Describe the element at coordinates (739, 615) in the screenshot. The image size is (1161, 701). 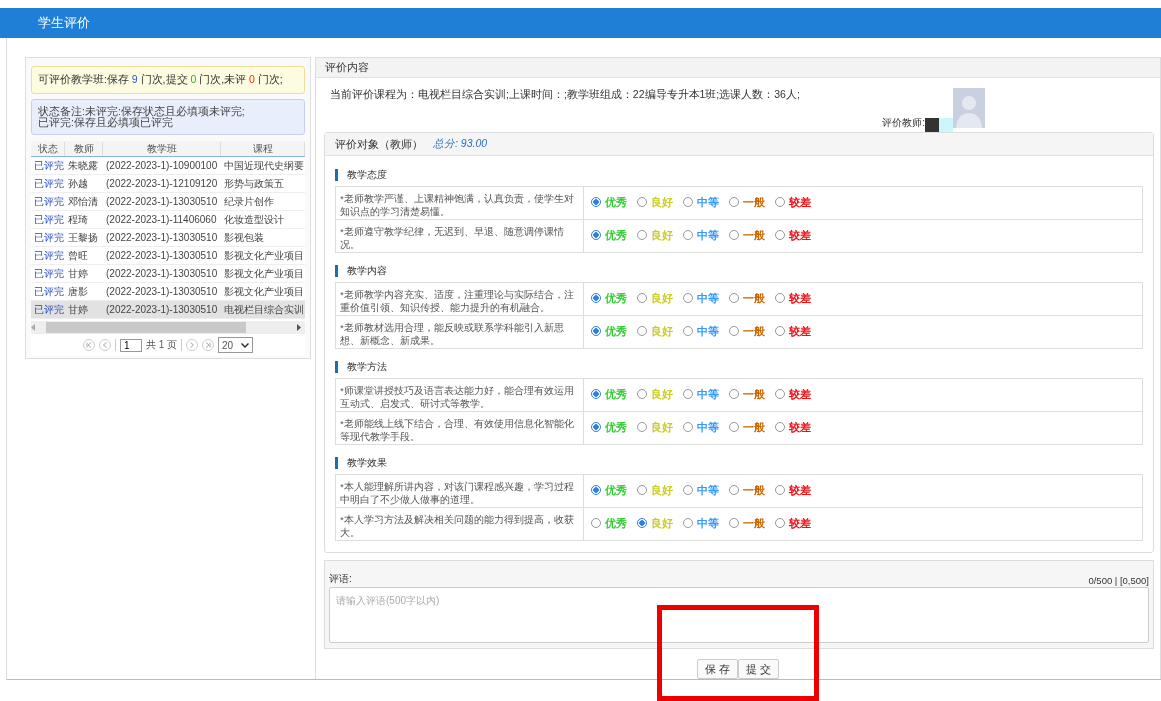
I see `comment-field: 请输入评语(500字以内)` at that location.